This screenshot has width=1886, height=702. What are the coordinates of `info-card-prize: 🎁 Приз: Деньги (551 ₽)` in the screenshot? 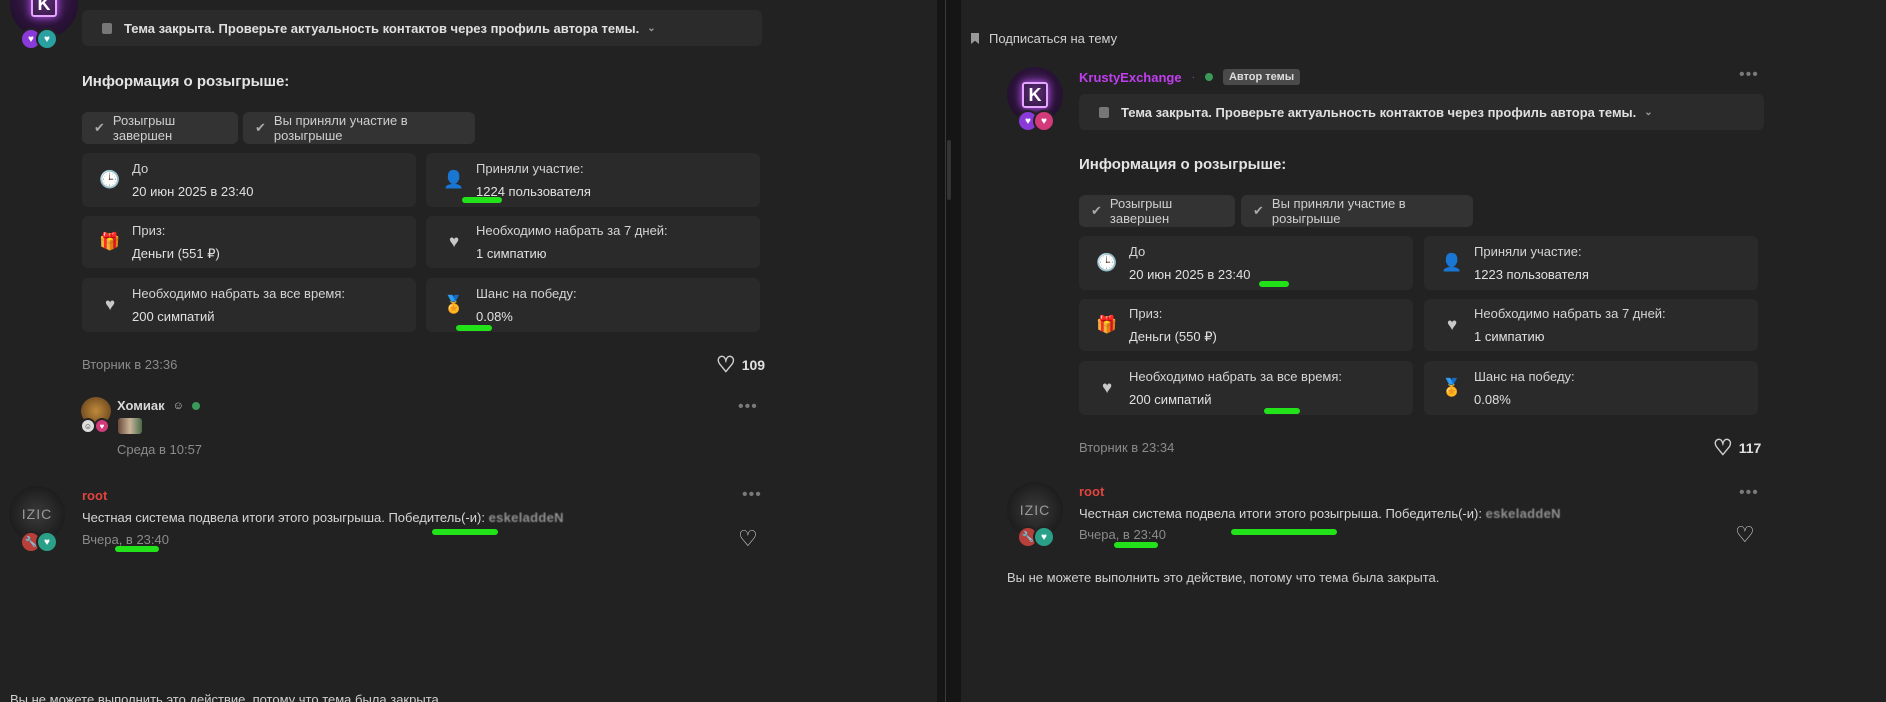 It's located at (249, 242).